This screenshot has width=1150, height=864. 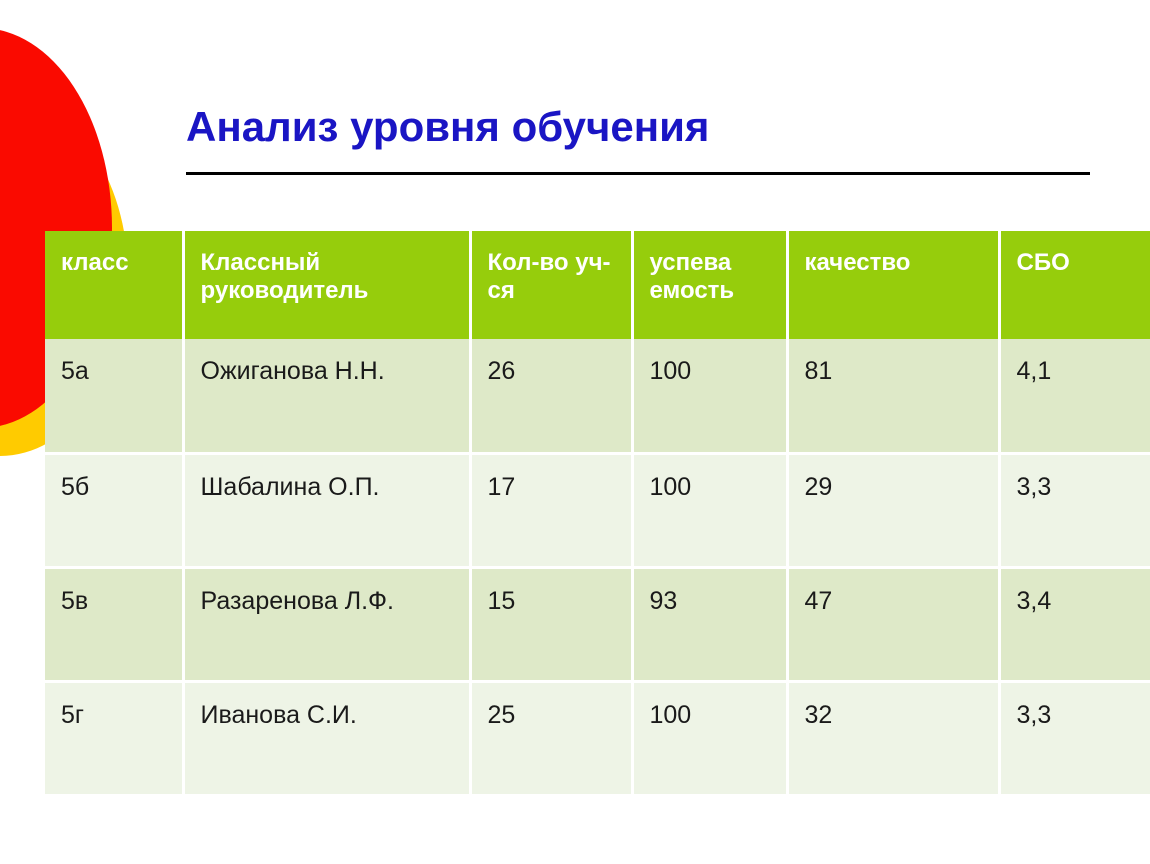 I want to click on cell-class: 5в, so click(x=115, y=625).